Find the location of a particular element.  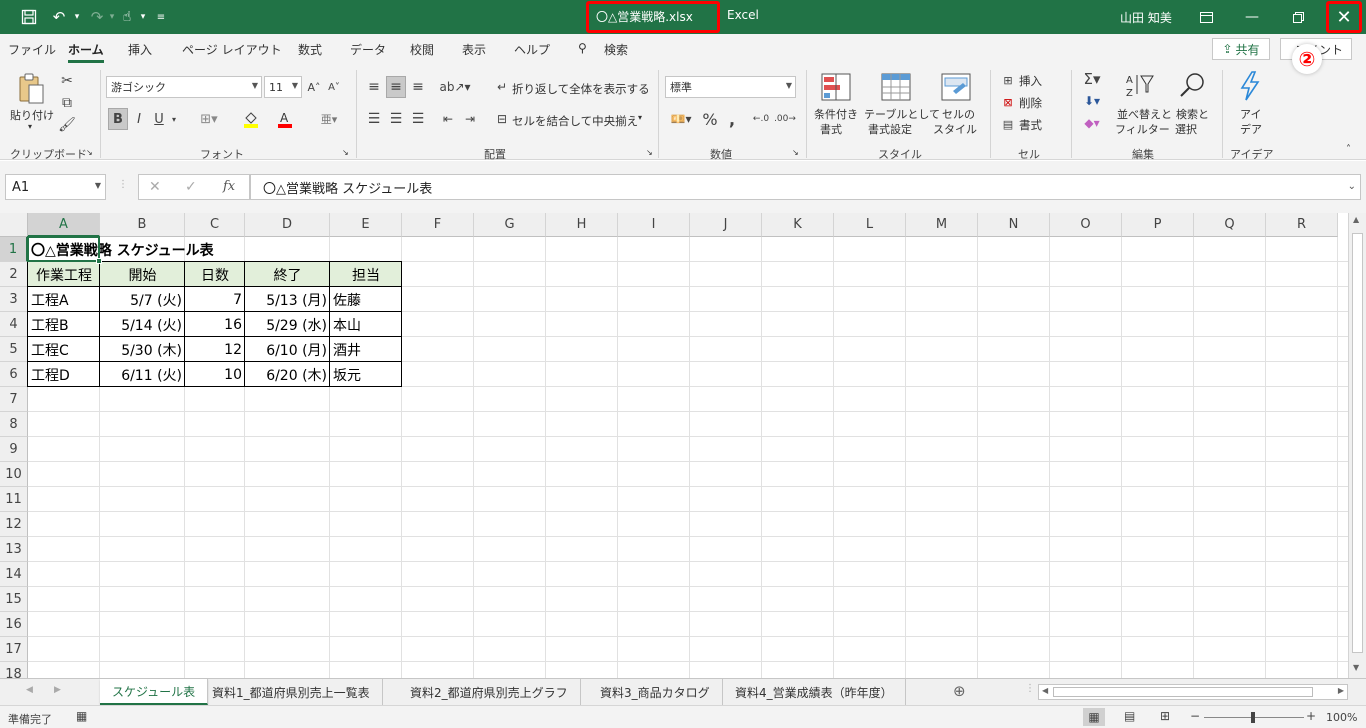

row-header-16: 16 is located at coordinates (14, 624).